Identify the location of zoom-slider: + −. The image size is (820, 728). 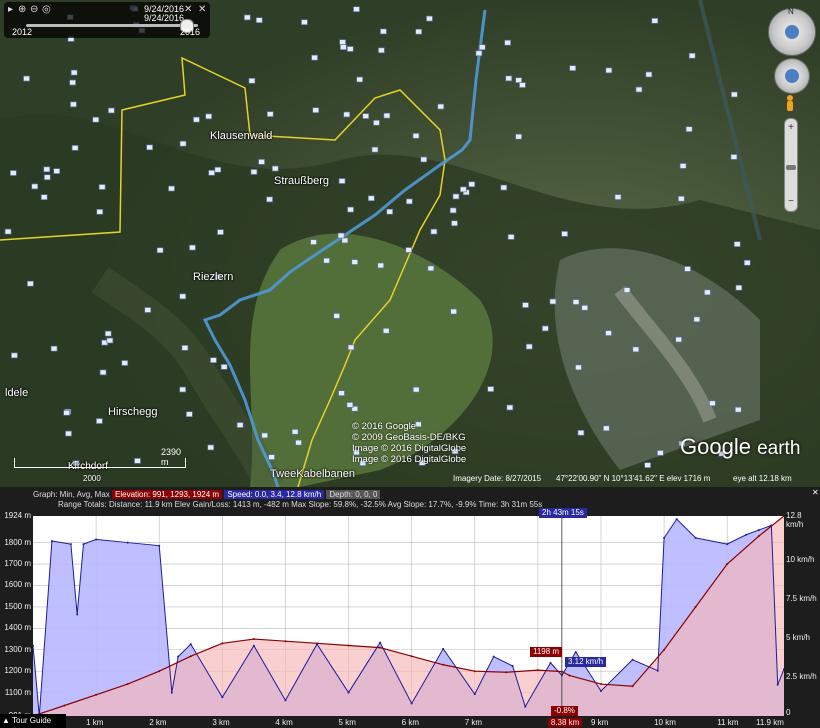
(791, 165).